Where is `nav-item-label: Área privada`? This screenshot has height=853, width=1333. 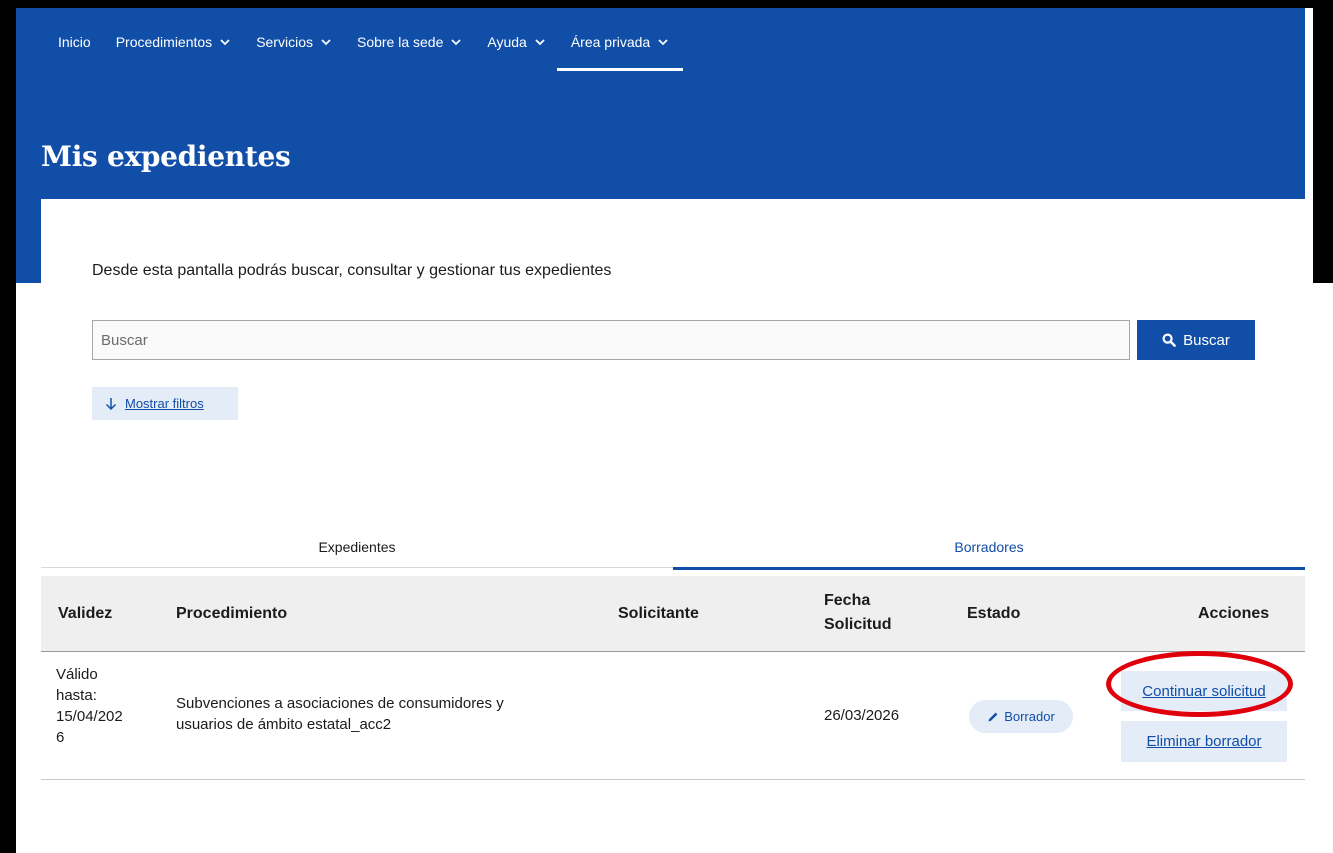
nav-item-label: Área privada is located at coordinates (610, 42).